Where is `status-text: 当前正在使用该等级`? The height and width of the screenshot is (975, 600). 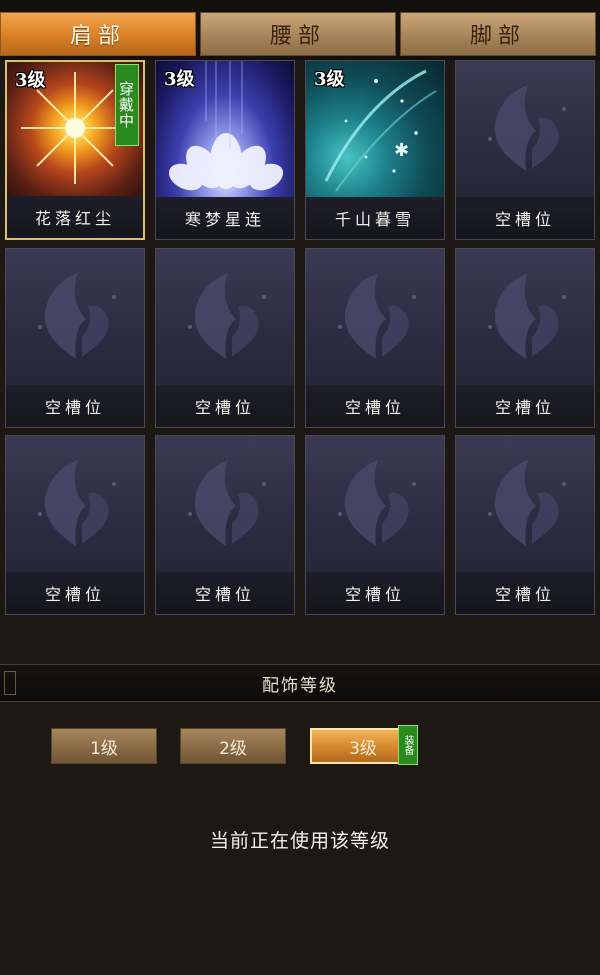
status-text: 当前正在使用该等级 is located at coordinates (299, 841).